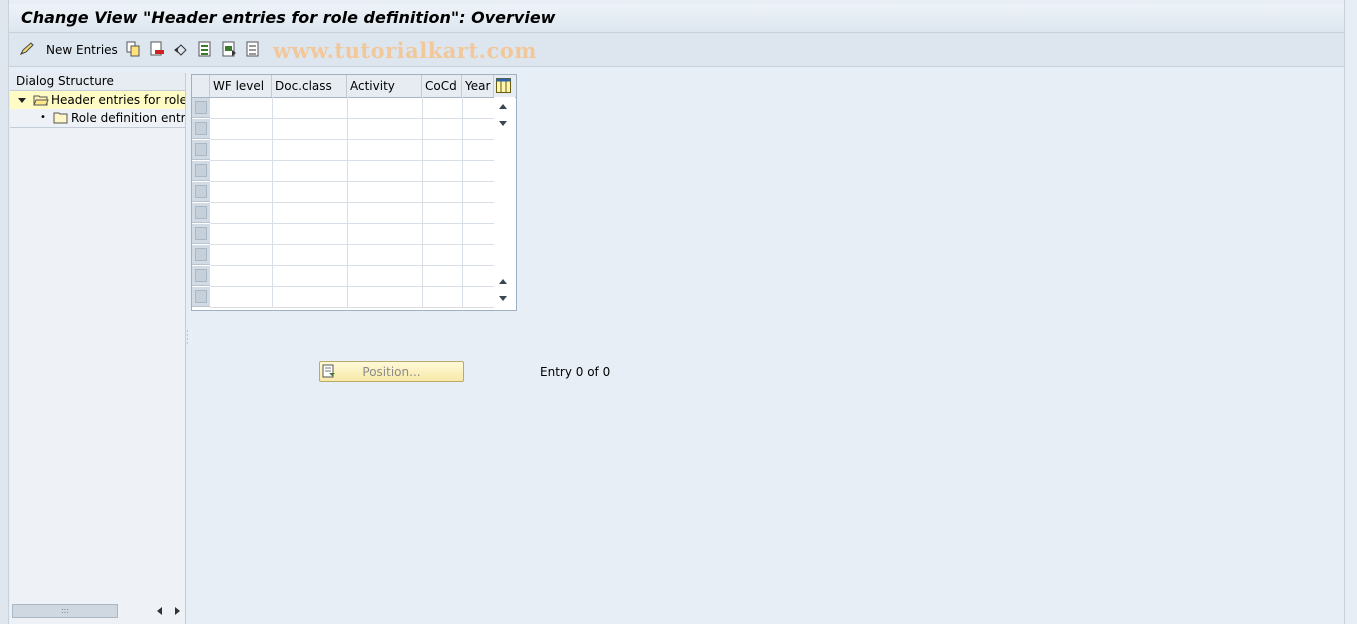 This screenshot has width=1357, height=624. I want to click on select-all-icon, so click(205, 49).